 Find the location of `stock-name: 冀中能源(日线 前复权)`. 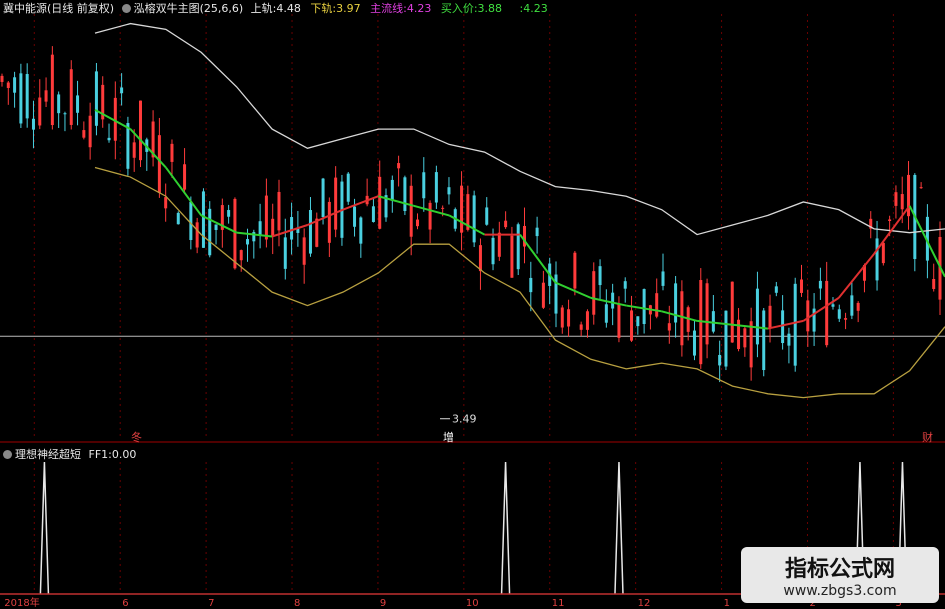

stock-name: 冀中能源(日线 前复权) is located at coordinates (58, 8).